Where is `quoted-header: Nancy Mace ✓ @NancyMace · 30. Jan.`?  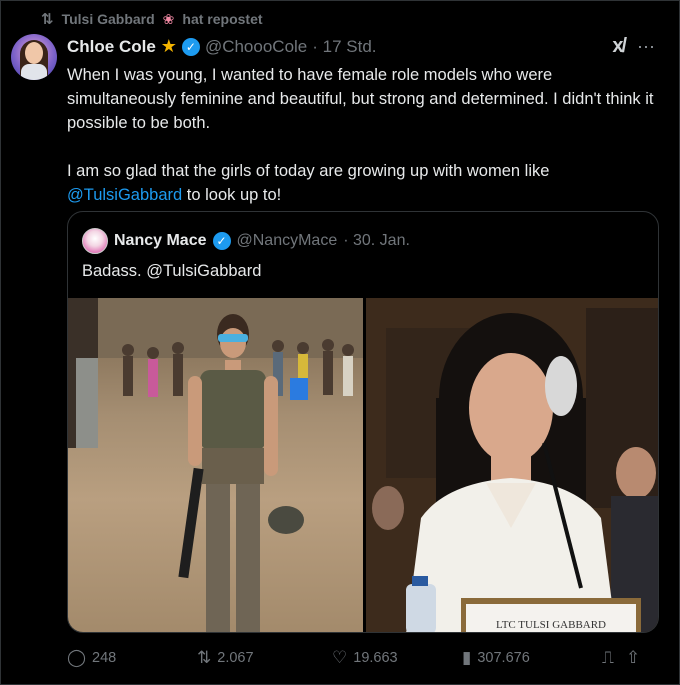 quoted-header: Nancy Mace ✓ @NancyMace · 30. Jan. is located at coordinates (246, 241).